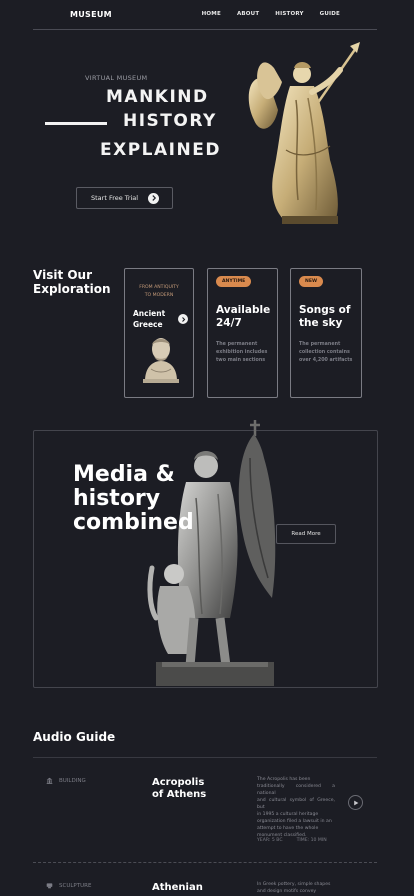  What do you see at coordinates (234, 281) in the screenshot?
I see `status-badge: ANYTIME` at bounding box center [234, 281].